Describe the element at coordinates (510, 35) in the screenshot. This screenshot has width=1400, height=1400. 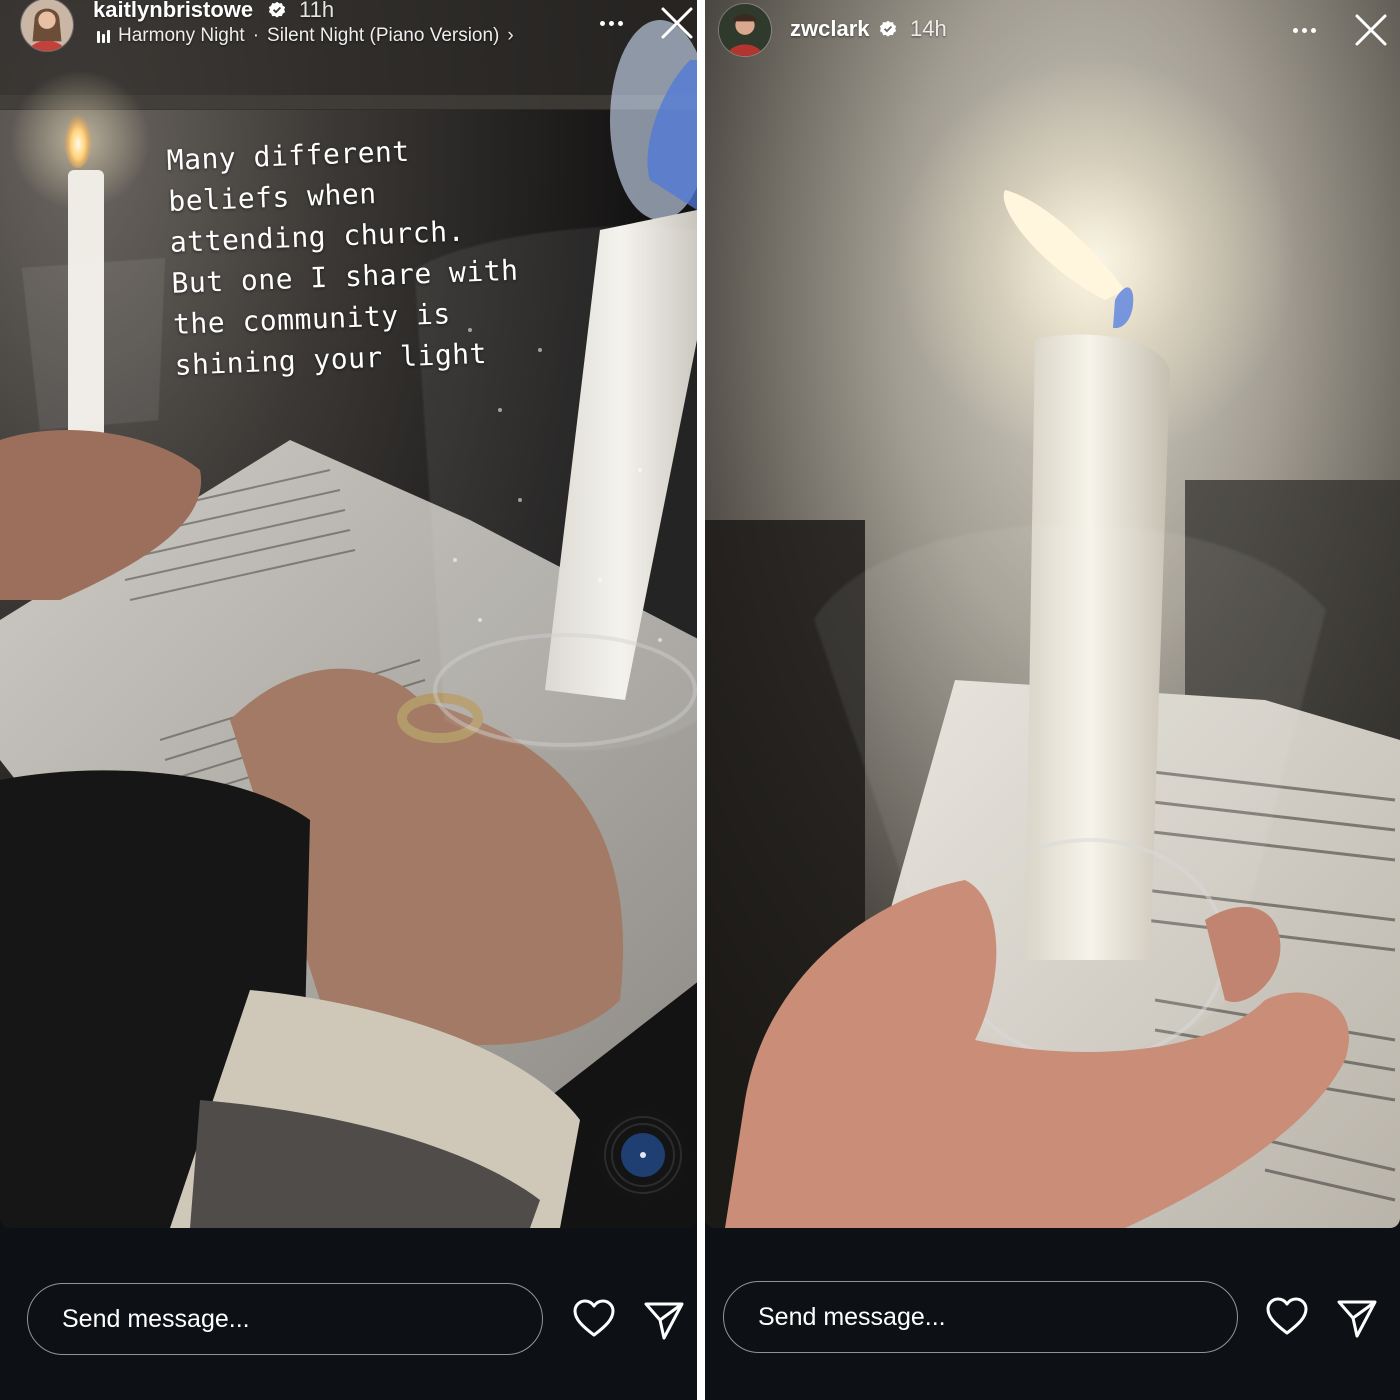
I see `chevron-right-icon: ›` at that location.